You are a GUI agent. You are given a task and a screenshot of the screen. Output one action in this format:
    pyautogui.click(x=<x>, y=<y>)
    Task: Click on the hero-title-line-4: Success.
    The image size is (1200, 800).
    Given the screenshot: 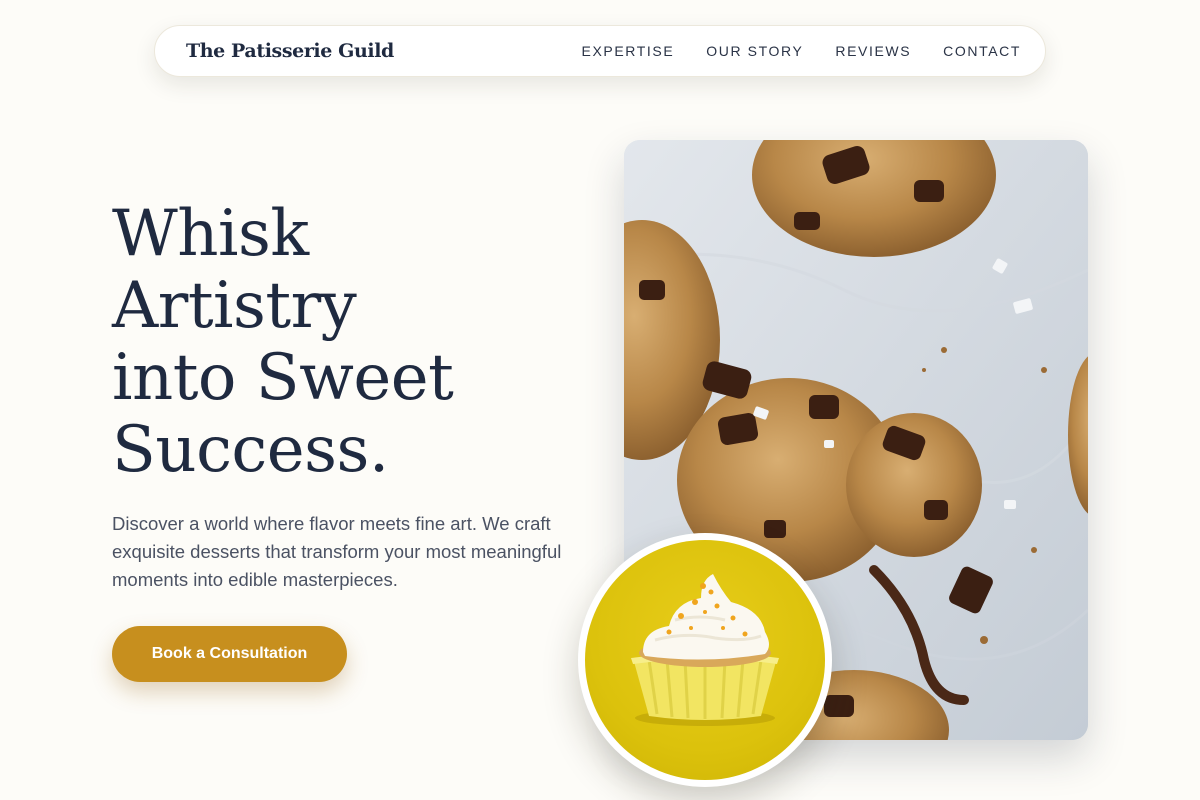 What is the action you would take?
    pyautogui.click(x=250, y=450)
    